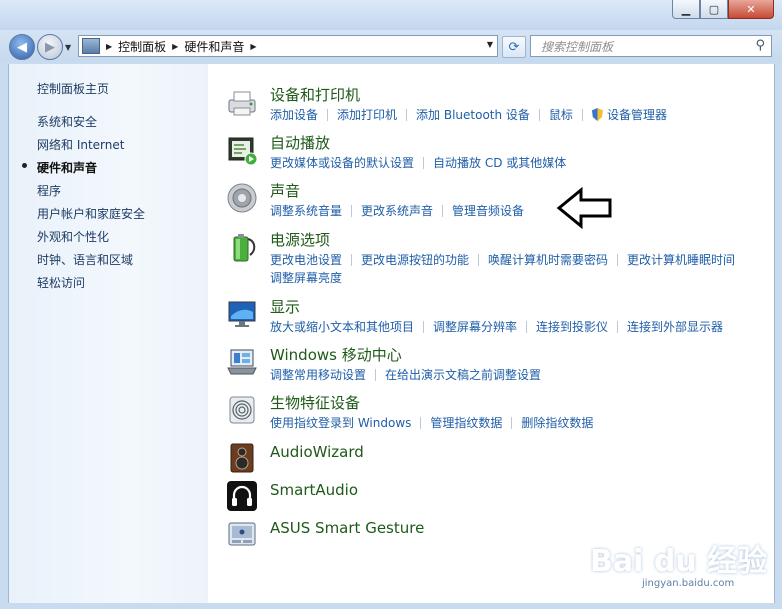 The height and width of the screenshot is (609, 782). Describe the element at coordinates (91, 46) in the screenshot. I see `control-panel-icon` at that location.